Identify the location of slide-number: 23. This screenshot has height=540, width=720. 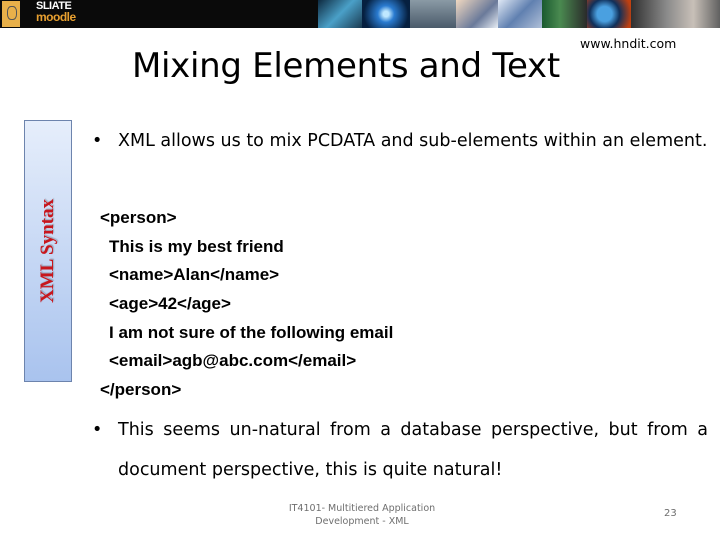
(670, 513).